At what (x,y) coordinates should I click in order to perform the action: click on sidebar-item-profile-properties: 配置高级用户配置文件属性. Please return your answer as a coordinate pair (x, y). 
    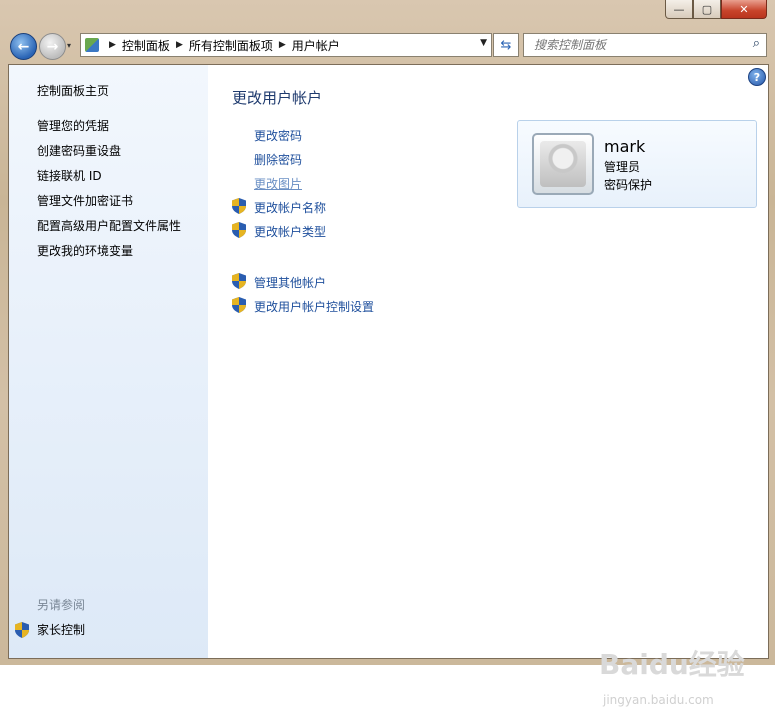
    Looking at the image, I should click on (109, 225).